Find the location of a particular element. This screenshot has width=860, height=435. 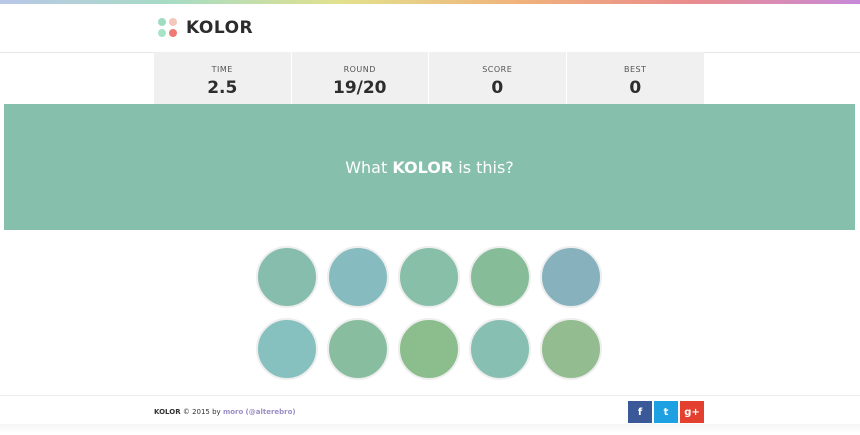

google-plus-share-button: g+ is located at coordinates (692, 412).